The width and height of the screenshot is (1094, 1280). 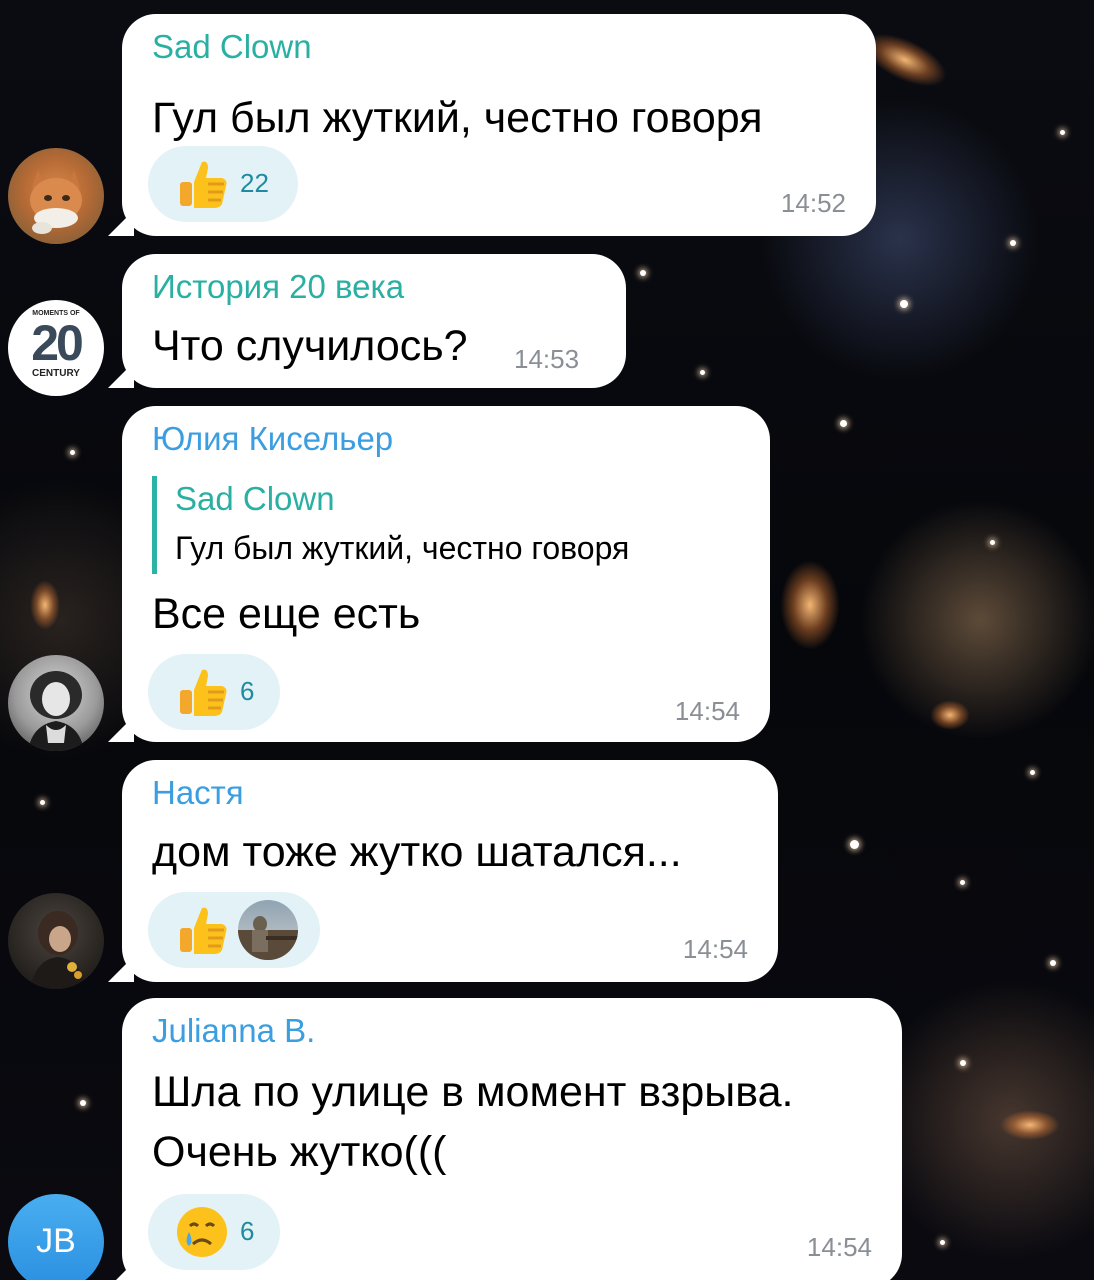 I want to click on sender-name: История 20 века, so click(x=278, y=287).